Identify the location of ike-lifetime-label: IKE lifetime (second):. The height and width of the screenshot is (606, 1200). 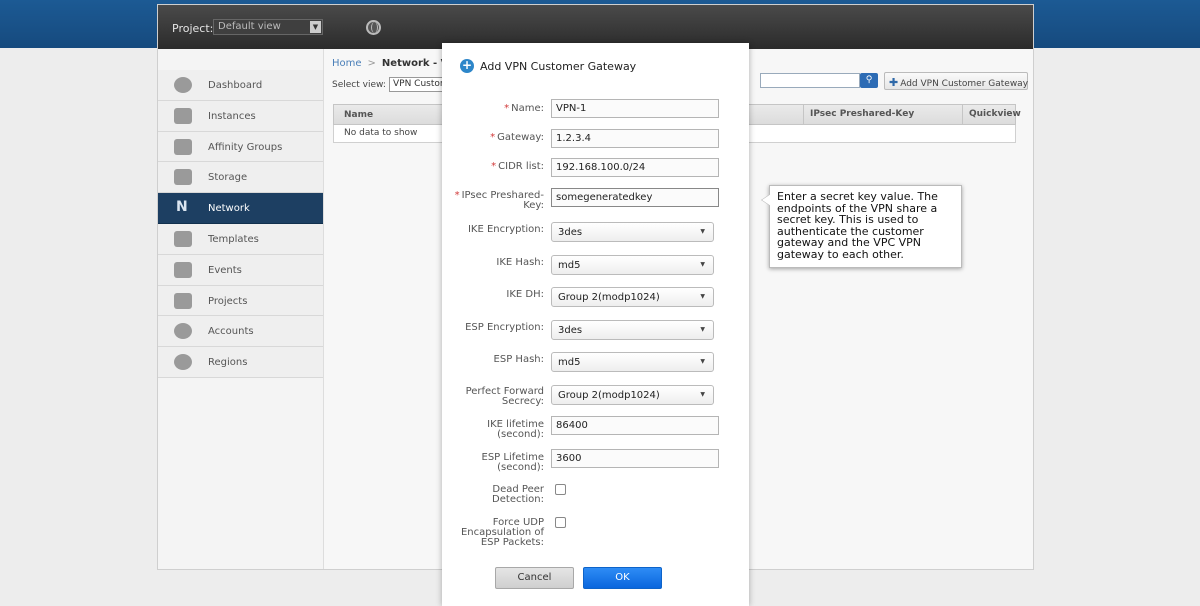
(515, 430).